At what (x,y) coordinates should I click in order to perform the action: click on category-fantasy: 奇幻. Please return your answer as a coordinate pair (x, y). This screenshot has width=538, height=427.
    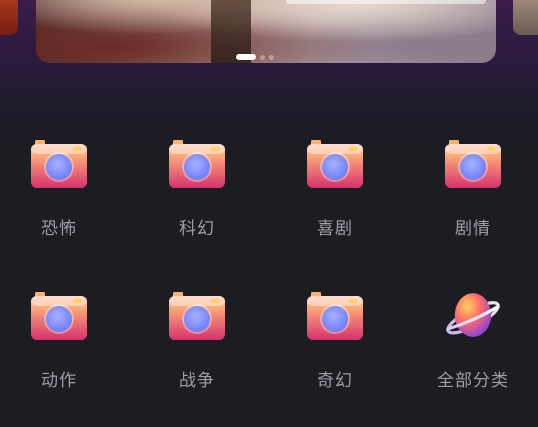
    Looking at the image, I should click on (335, 340).